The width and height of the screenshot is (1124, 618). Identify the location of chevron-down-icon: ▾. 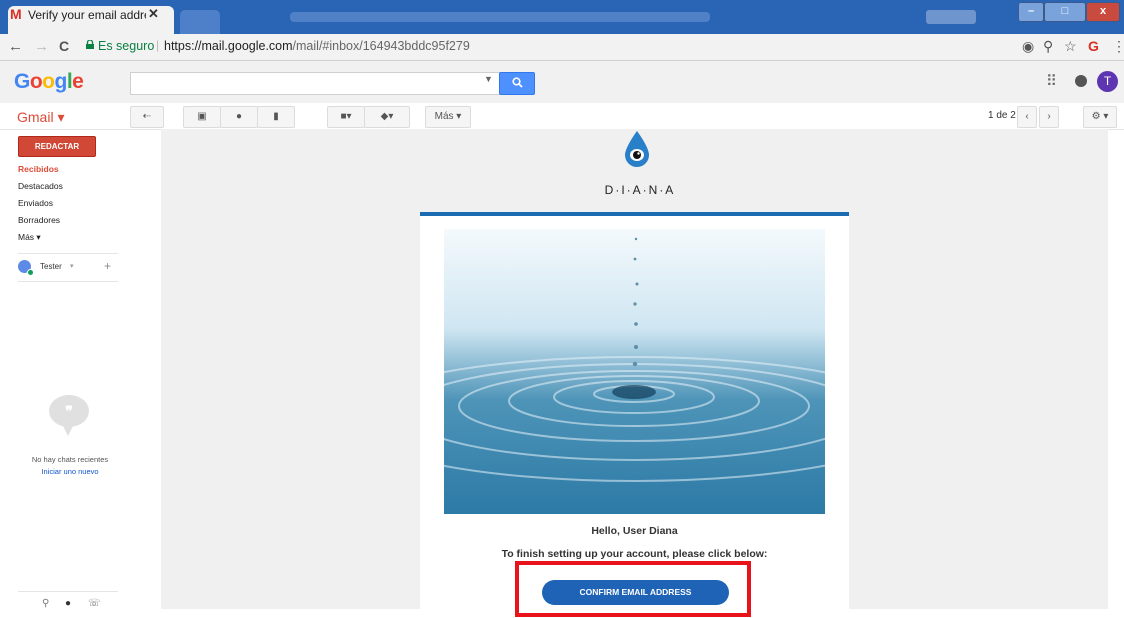
(72, 266).